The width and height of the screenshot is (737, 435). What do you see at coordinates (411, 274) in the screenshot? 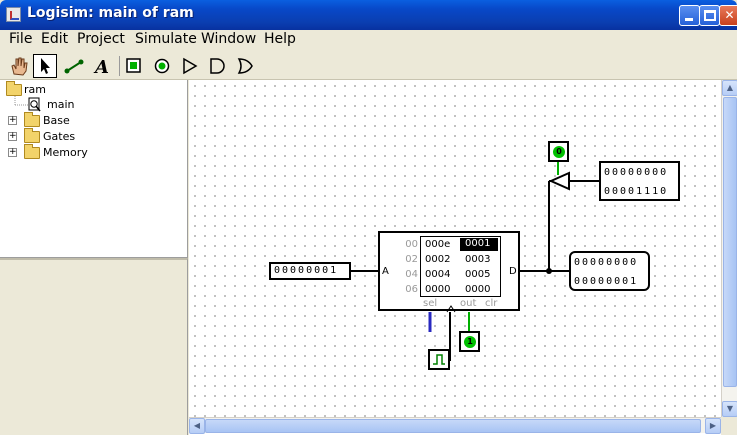
I see `ram-address-2: 04` at bounding box center [411, 274].